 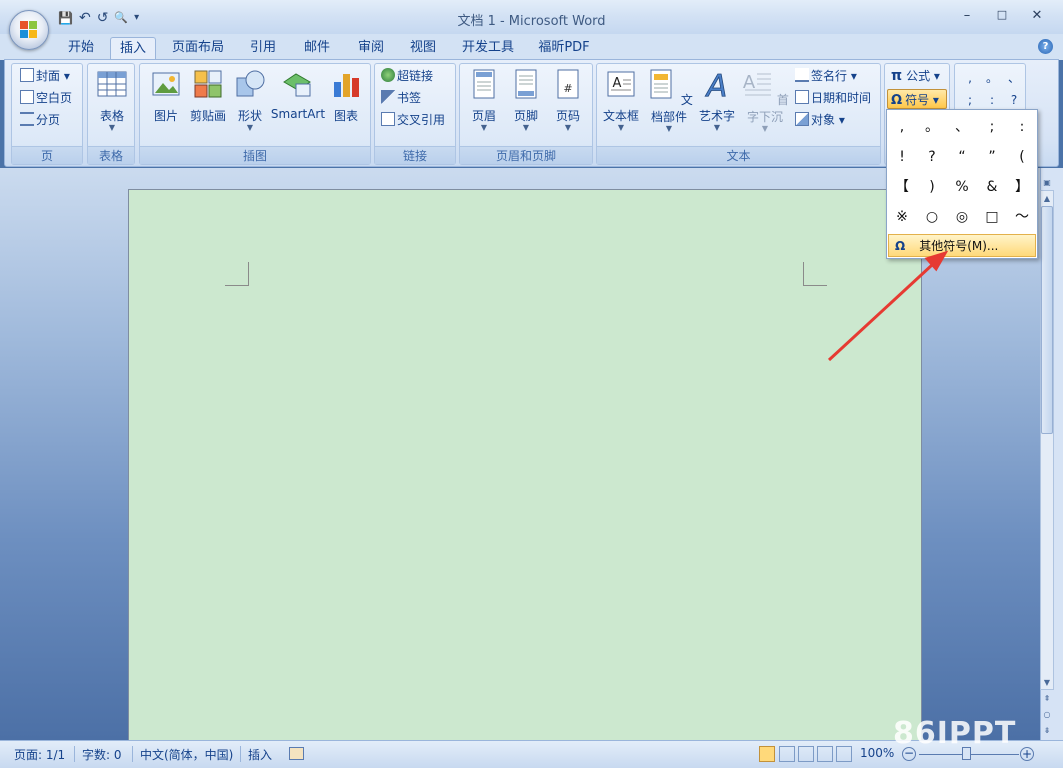 I want to click on tab-review: 审阅, so click(x=371, y=49).